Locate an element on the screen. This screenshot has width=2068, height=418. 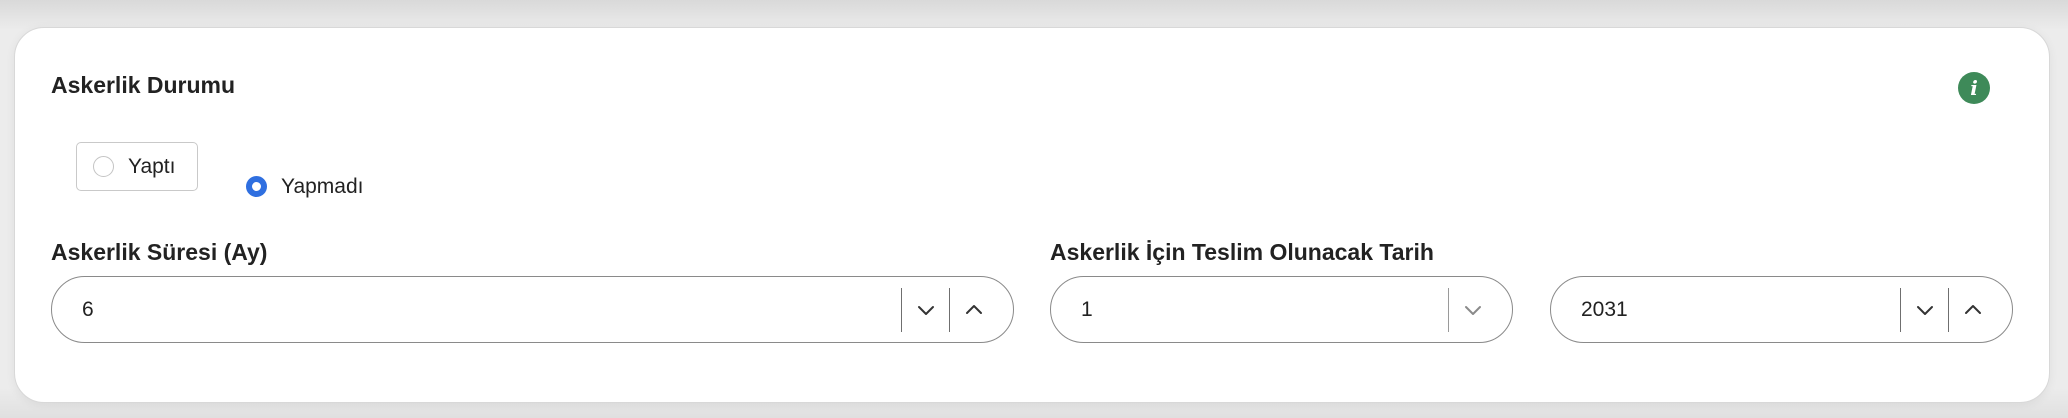
duration-increment-button is located at coordinates (973, 309).